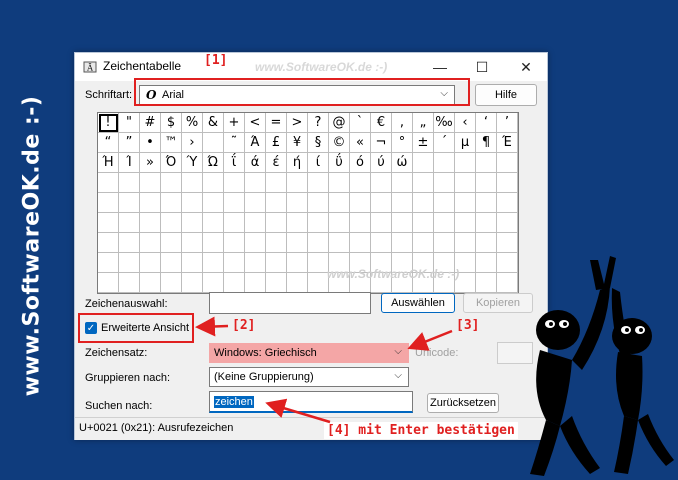 This screenshot has height=480, width=678. I want to click on arrow-to-advanced-view, so click(212, 326).